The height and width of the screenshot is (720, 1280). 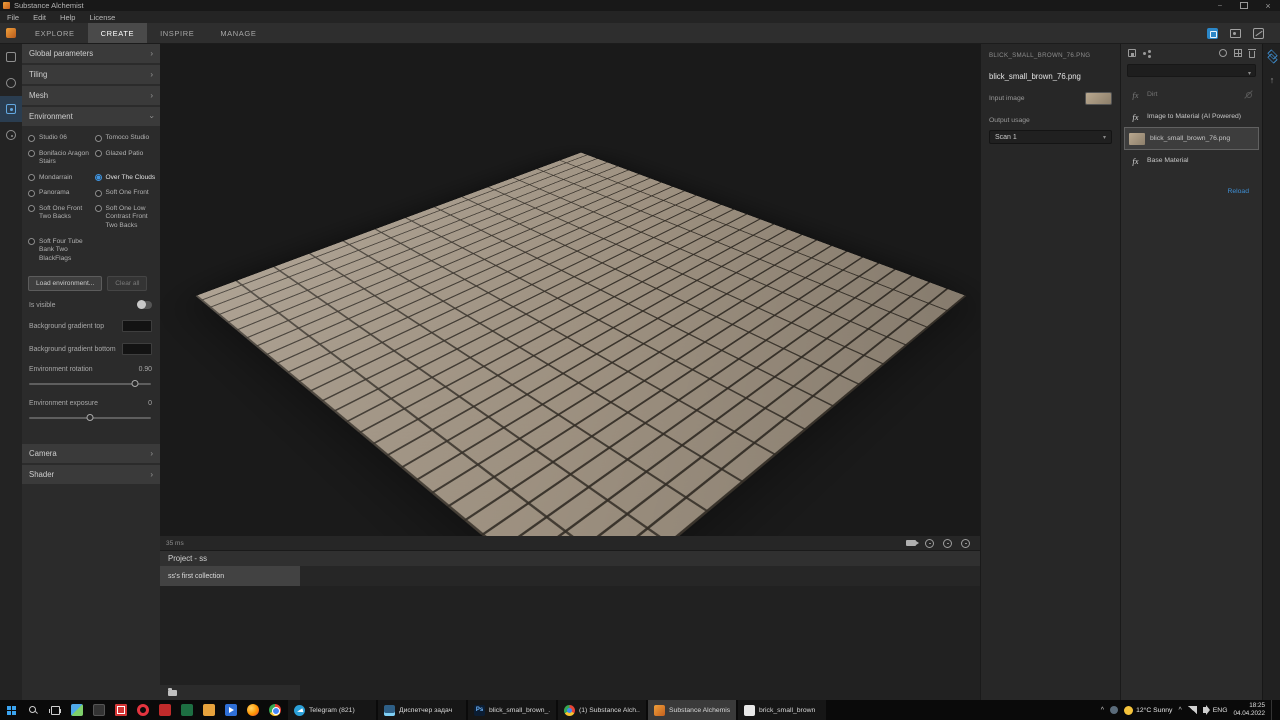 I want to click on layer-blick-small-brown: blick_small_brown_76.png, so click(x=1191, y=138).